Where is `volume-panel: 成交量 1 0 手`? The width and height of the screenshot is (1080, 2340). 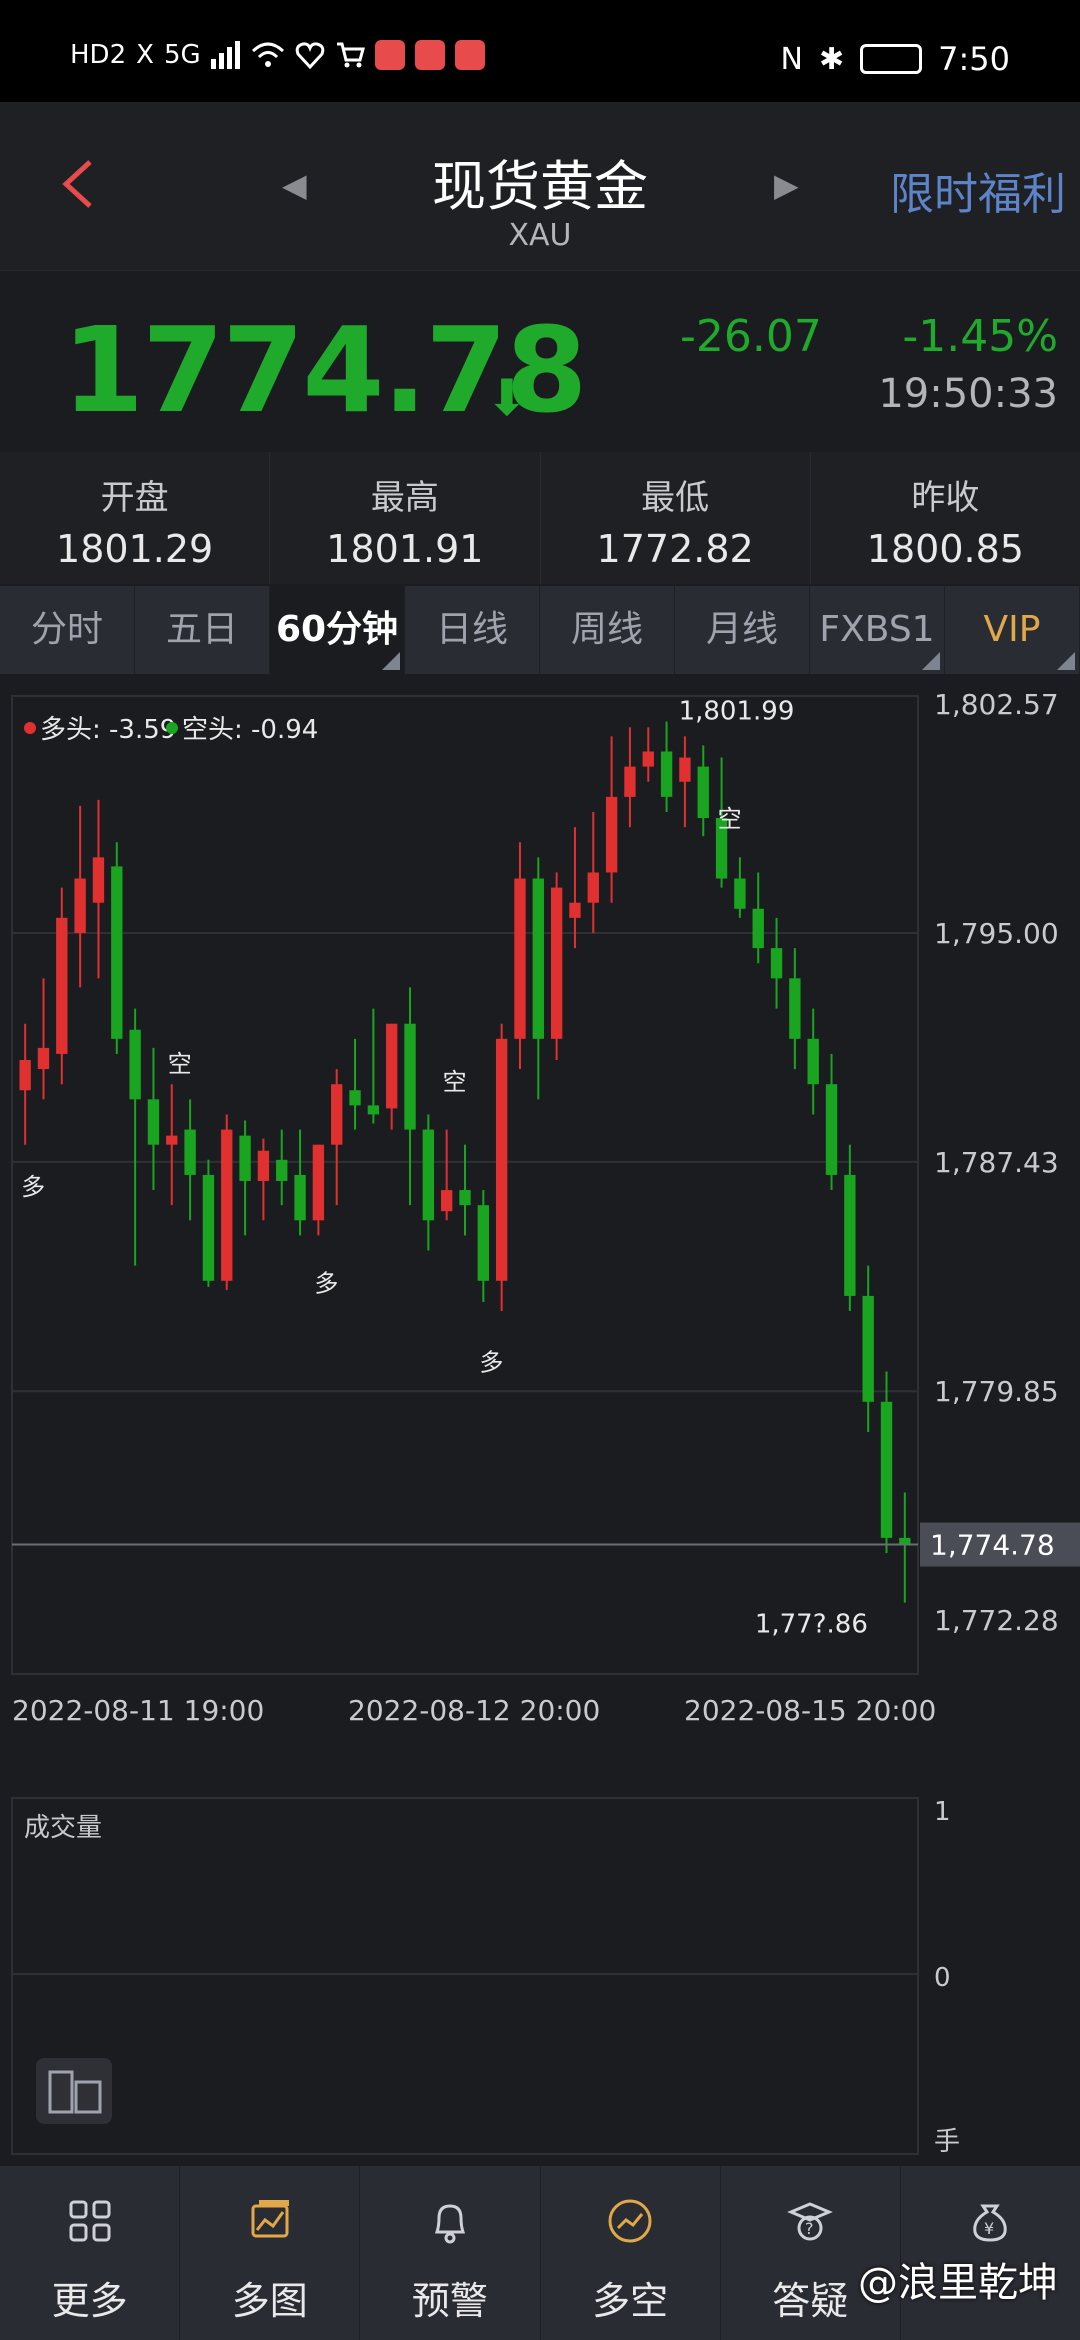 volume-panel: 成交量 1 0 手 is located at coordinates (485, 1977).